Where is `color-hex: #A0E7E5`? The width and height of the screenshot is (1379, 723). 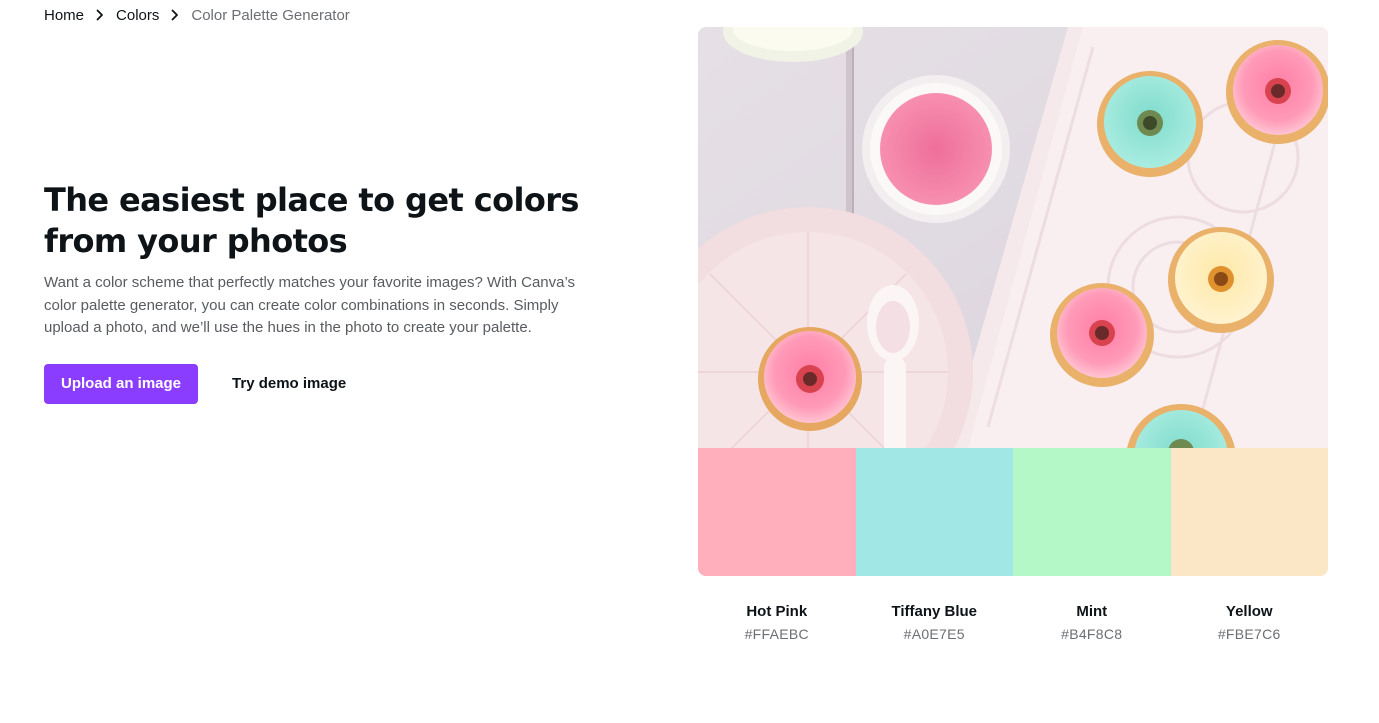
color-hex: #A0E7E5 is located at coordinates (934, 634).